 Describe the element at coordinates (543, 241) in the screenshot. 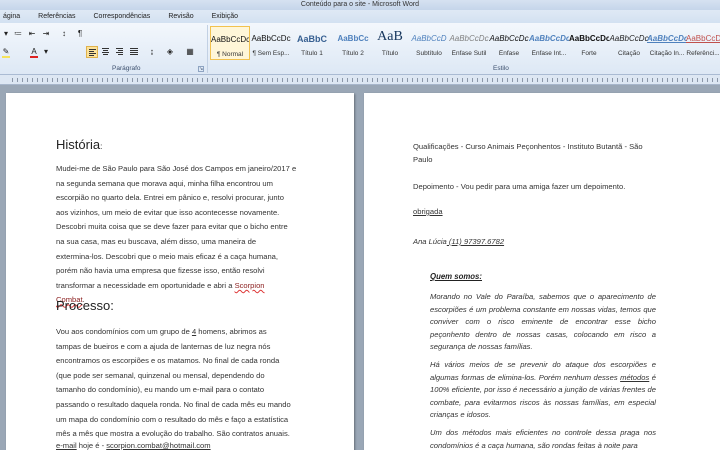

I see `contact-line: Ana Lúcia (11) 97397.6782` at that location.